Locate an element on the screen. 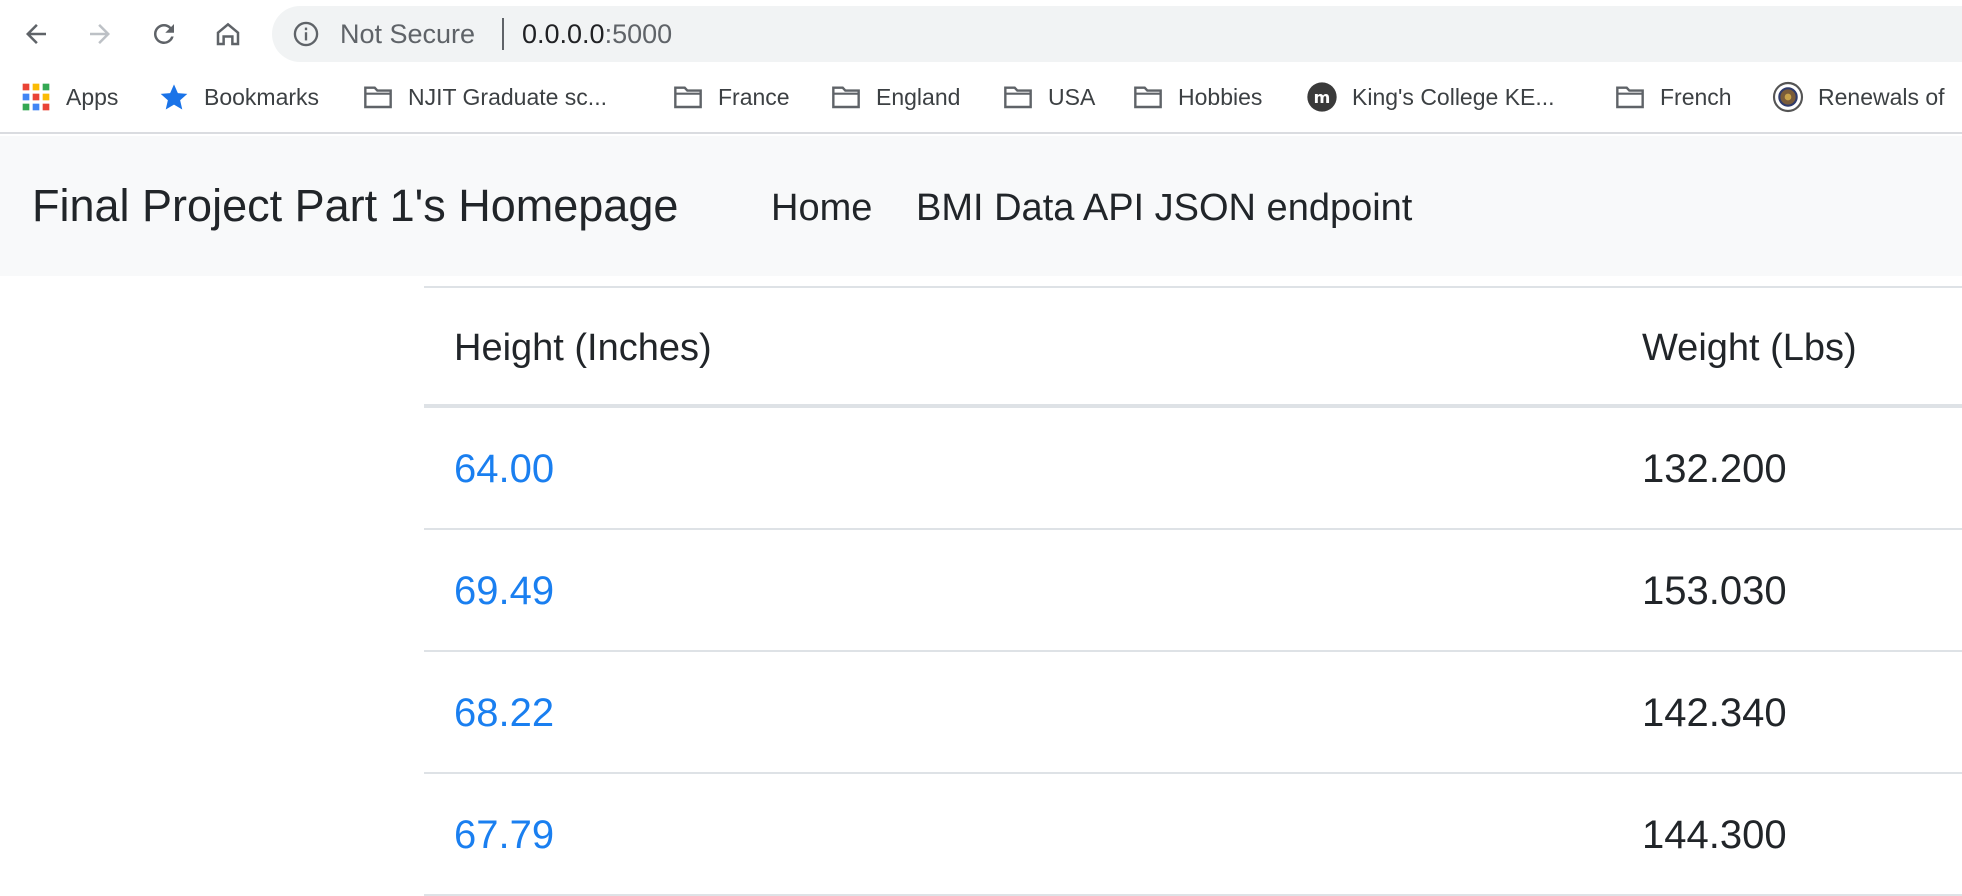 This screenshot has width=1962, height=896. height-link: 64.00 is located at coordinates (504, 469).